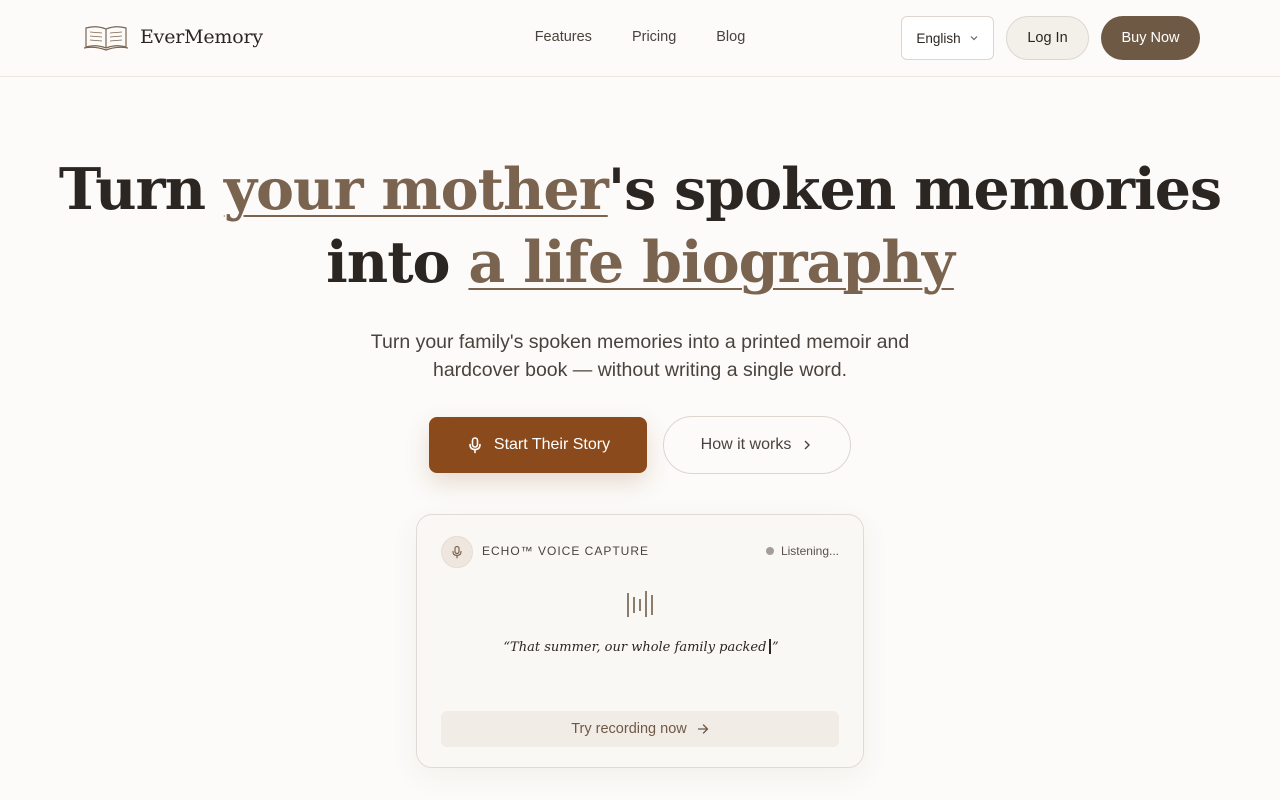  What do you see at coordinates (703, 729) in the screenshot?
I see `arrow-right-icon` at bounding box center [703, 729].